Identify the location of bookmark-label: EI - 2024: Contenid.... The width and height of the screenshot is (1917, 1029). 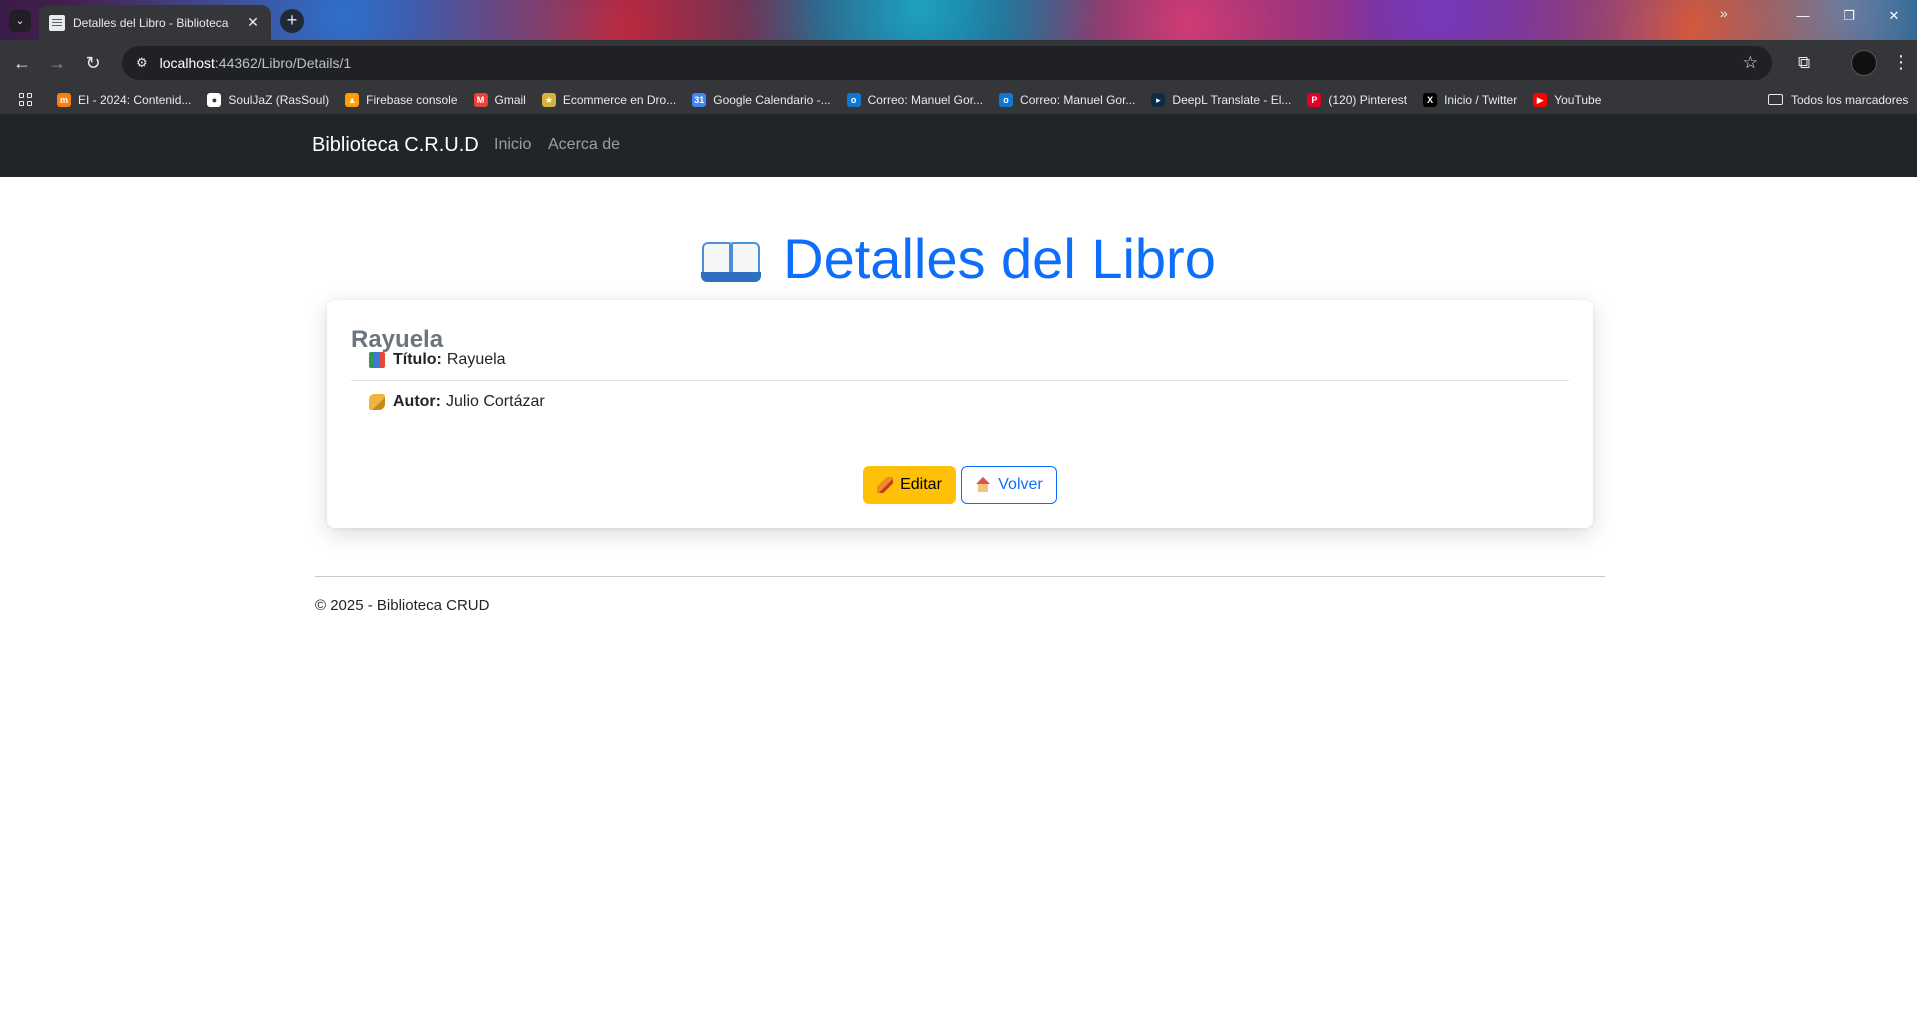
(135, 99).